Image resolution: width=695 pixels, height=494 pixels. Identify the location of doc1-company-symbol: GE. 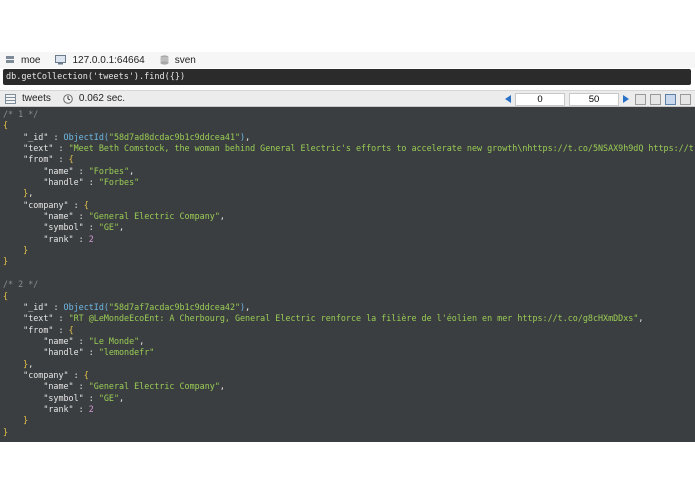
(108, 227).